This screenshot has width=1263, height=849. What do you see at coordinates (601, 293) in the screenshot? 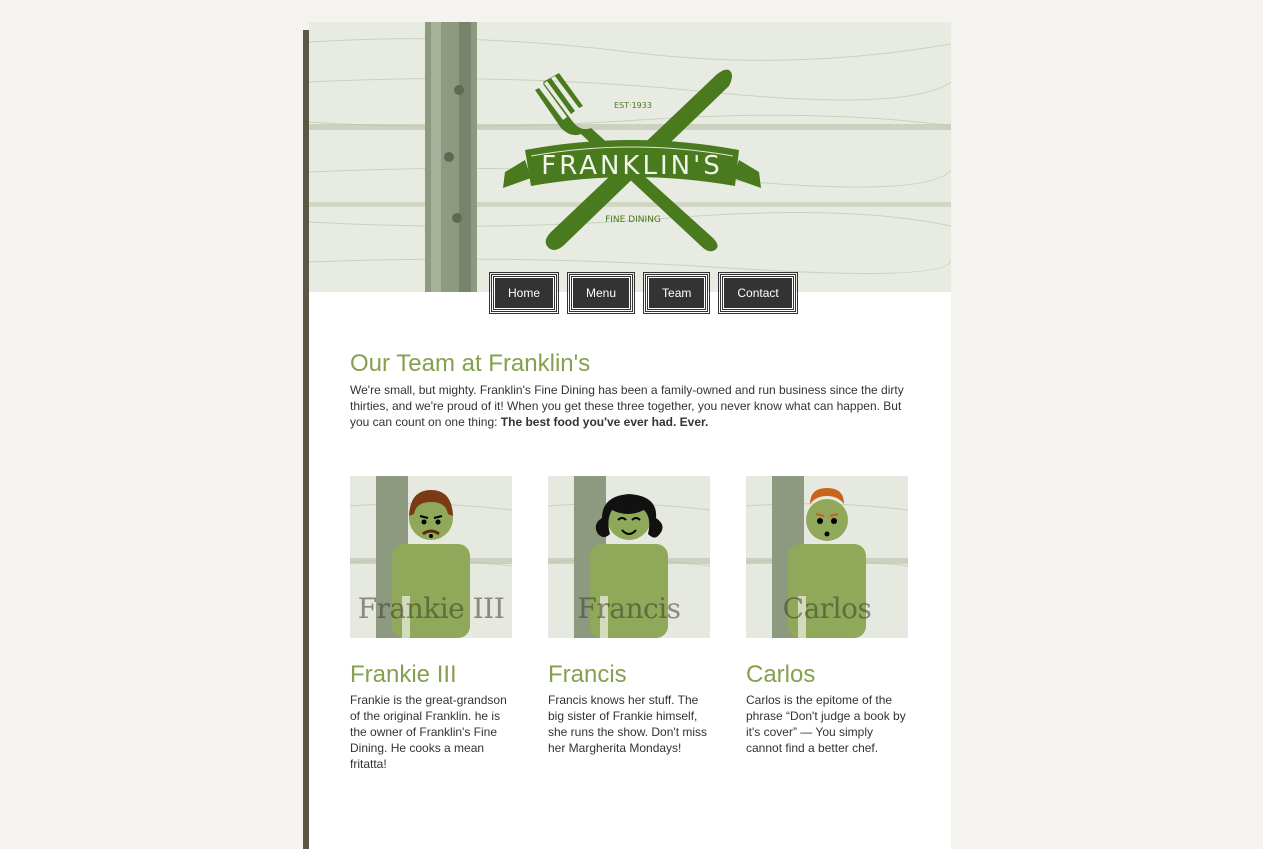
I see `nav-menu-button: Menu` at bounding box center [601, 293].